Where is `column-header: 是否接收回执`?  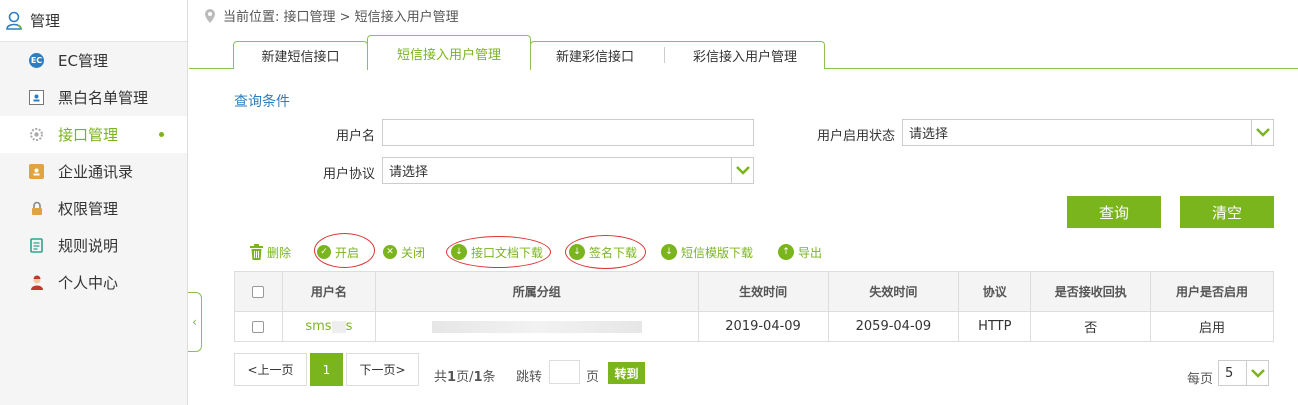 column-header: 是否接收回执 is located at coordinates (1091, 291).